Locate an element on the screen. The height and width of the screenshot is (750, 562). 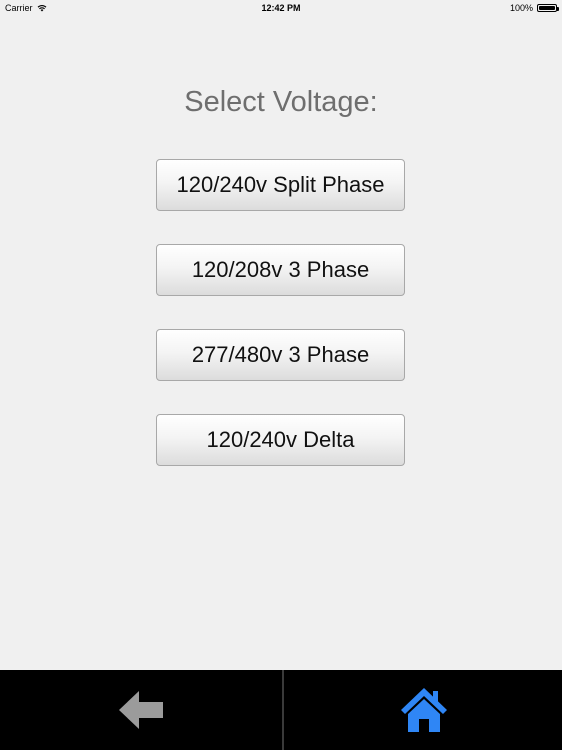
page-title: Select Voltage: is located at coordinates (281, 102).